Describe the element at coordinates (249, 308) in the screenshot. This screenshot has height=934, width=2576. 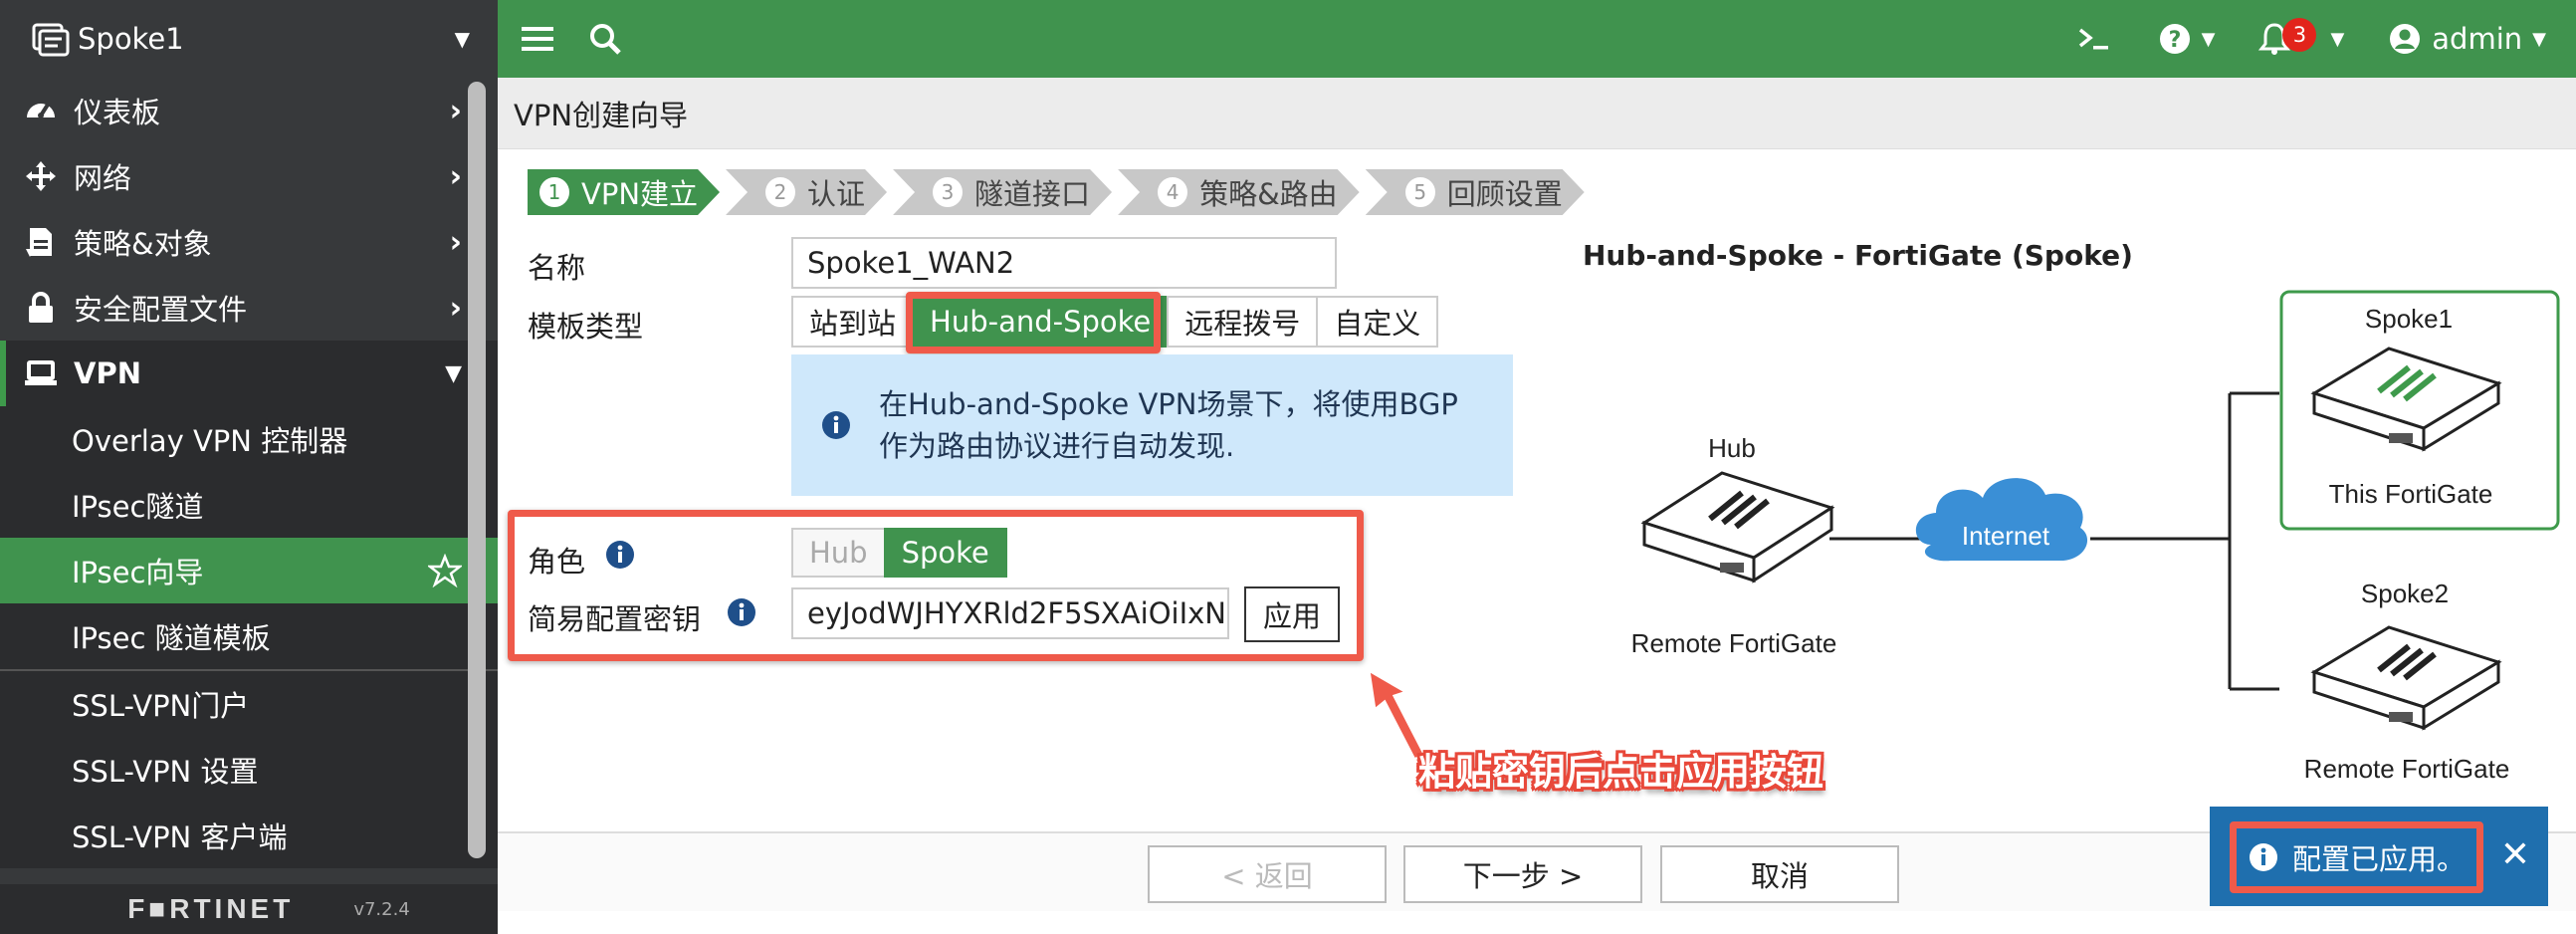
I see `sidebar-item-security-profiles: 安全配置文件 ›` at that location.